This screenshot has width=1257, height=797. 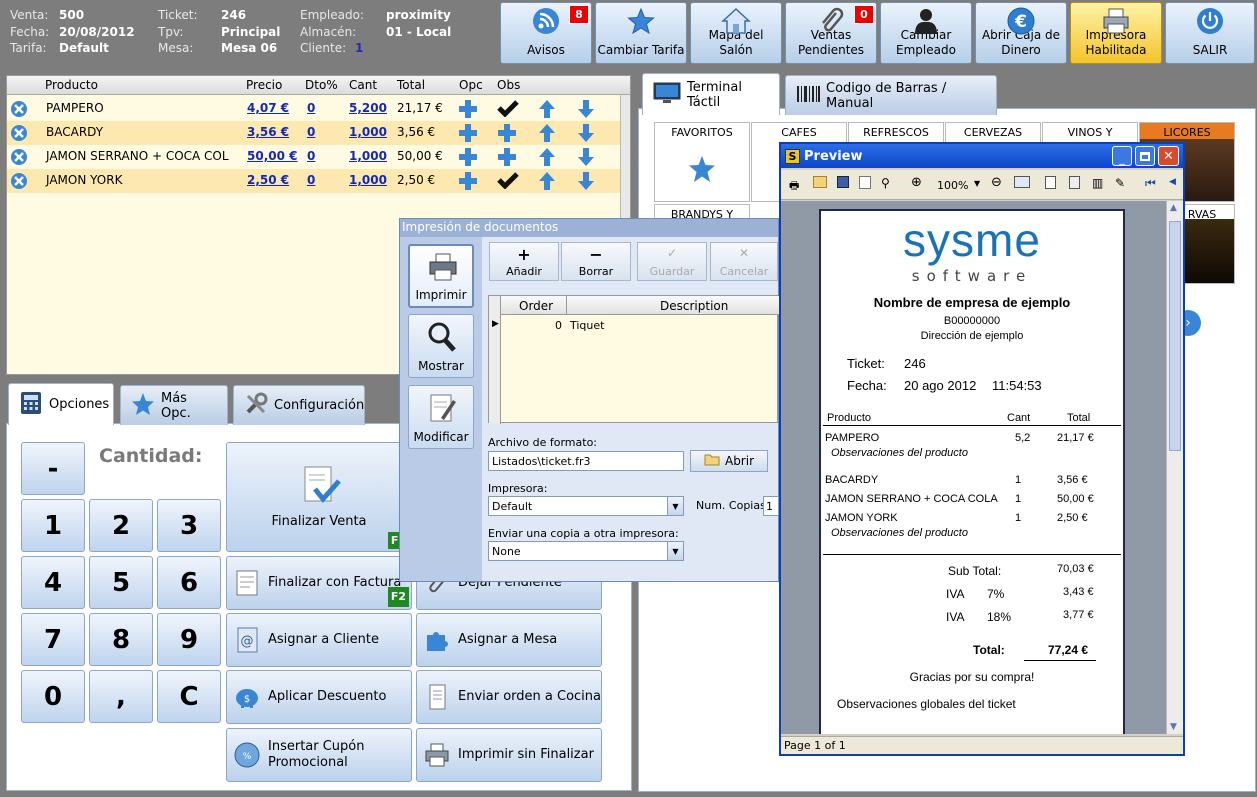 What do you see at coordinates (174, 405) in the screenshot?
I see `tab-mas-opc: Más Opc.` at bounding box center [174, 405].